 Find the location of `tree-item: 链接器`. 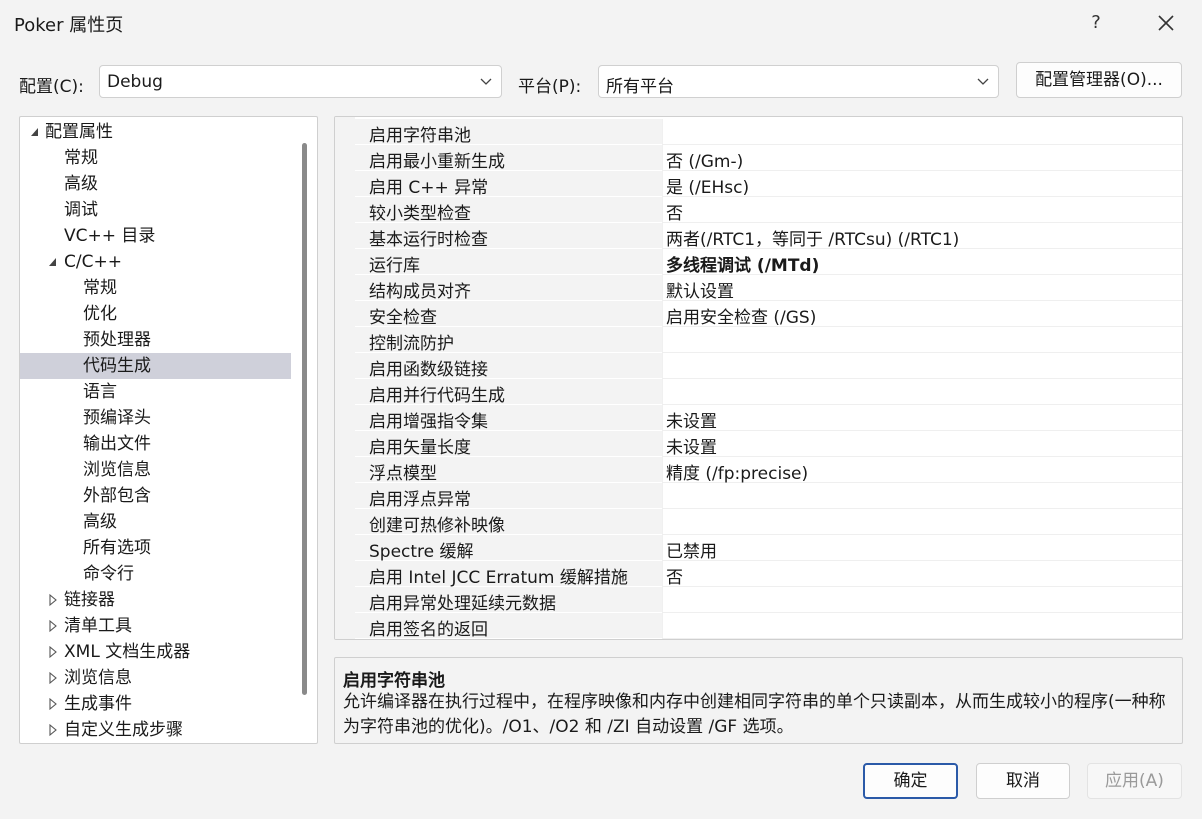

tree-item: 链接器 is located at coordinates (160, 600).